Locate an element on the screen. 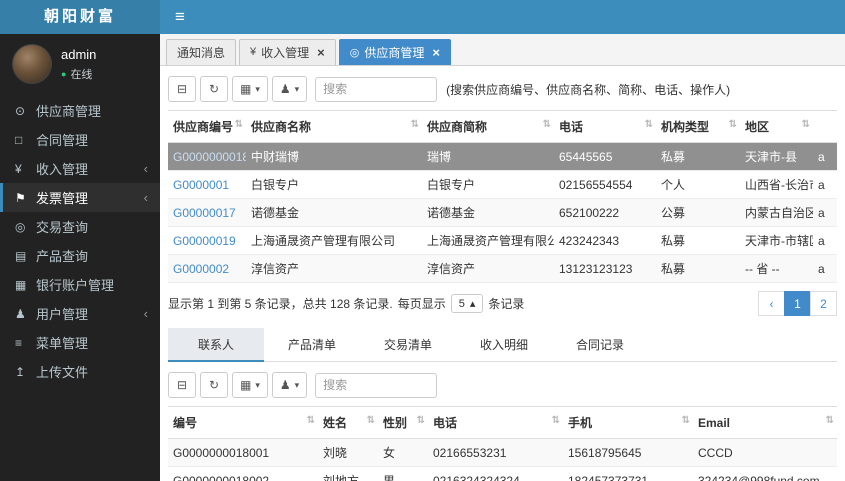  table-cell: 0216324324324 is located at coordinates (495, 473).